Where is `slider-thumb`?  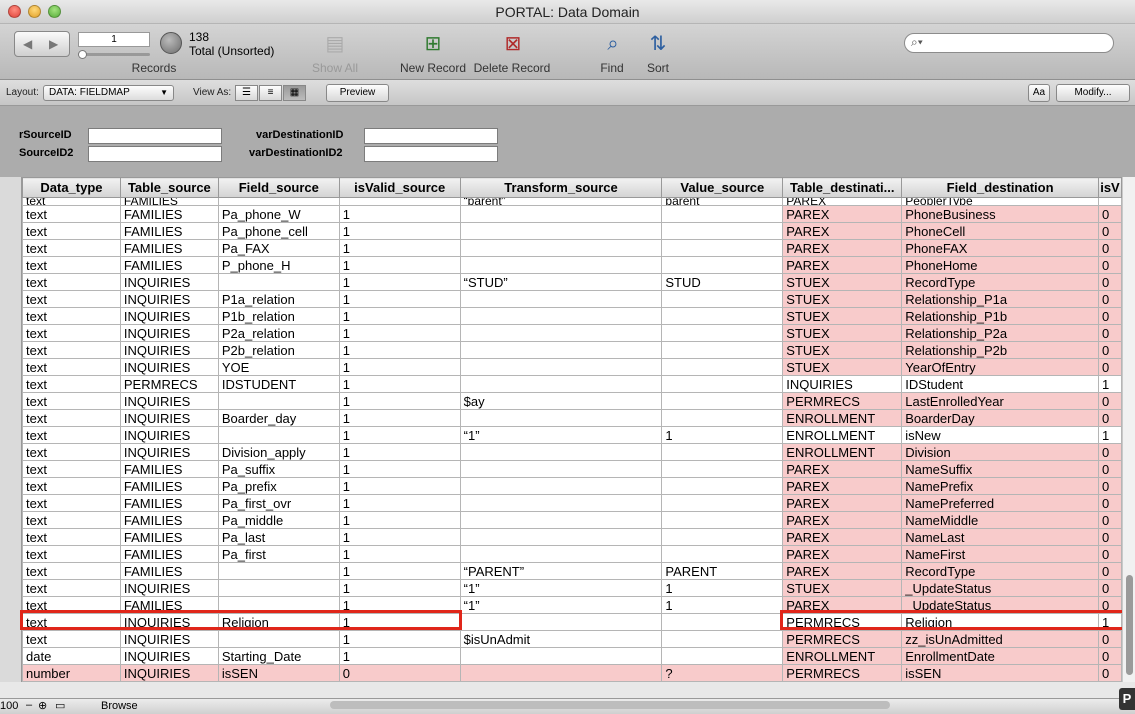
slider-thumb is located at coordinates (82, 54).